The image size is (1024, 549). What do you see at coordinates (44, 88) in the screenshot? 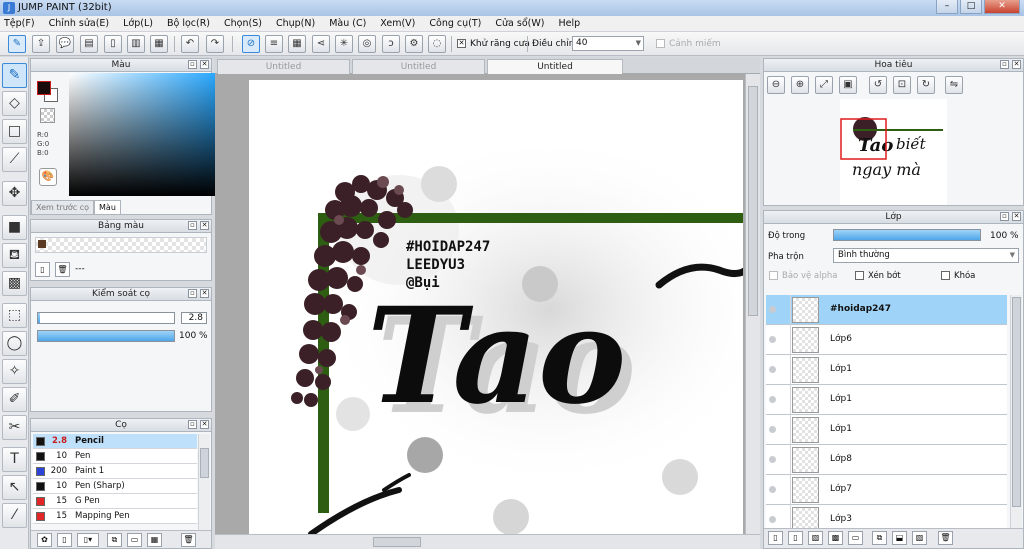
I see `foreground-color-swatch` at bounding box center [44, 88].